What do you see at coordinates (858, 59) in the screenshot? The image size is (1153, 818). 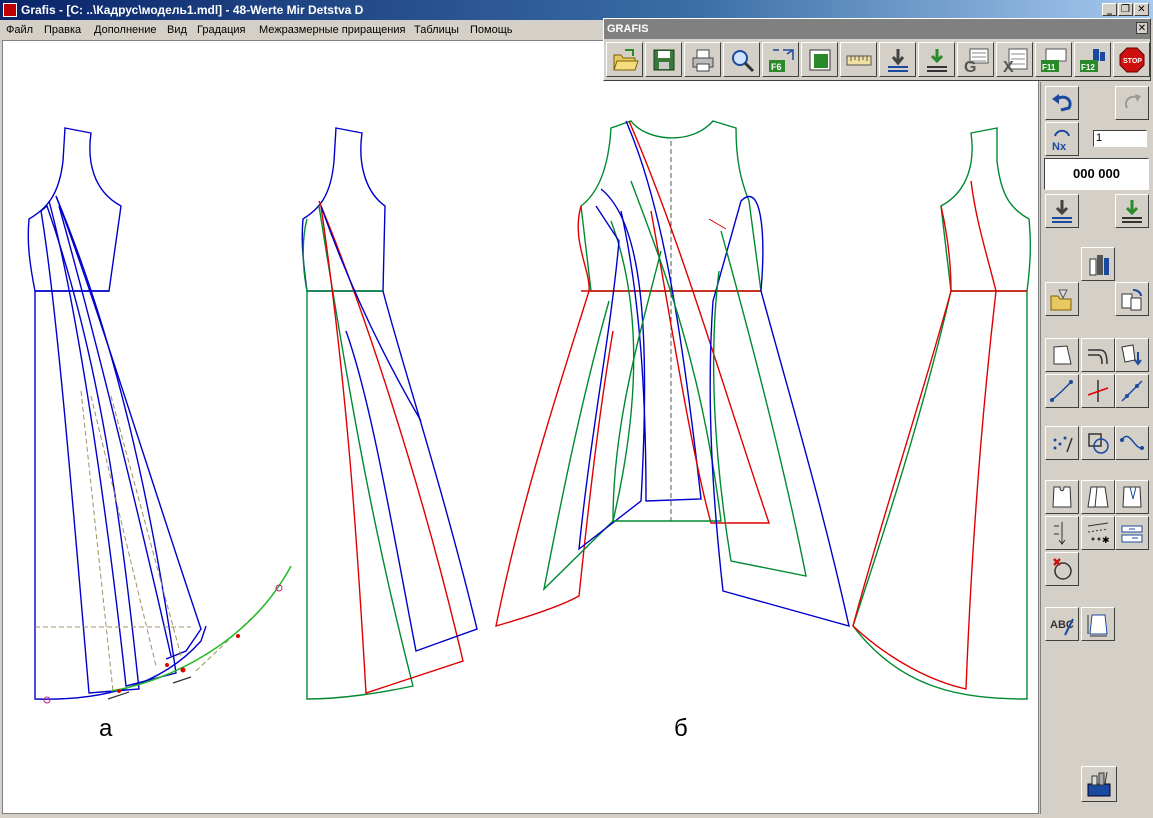 I see `measure-button` at bounding box center [858, 59].